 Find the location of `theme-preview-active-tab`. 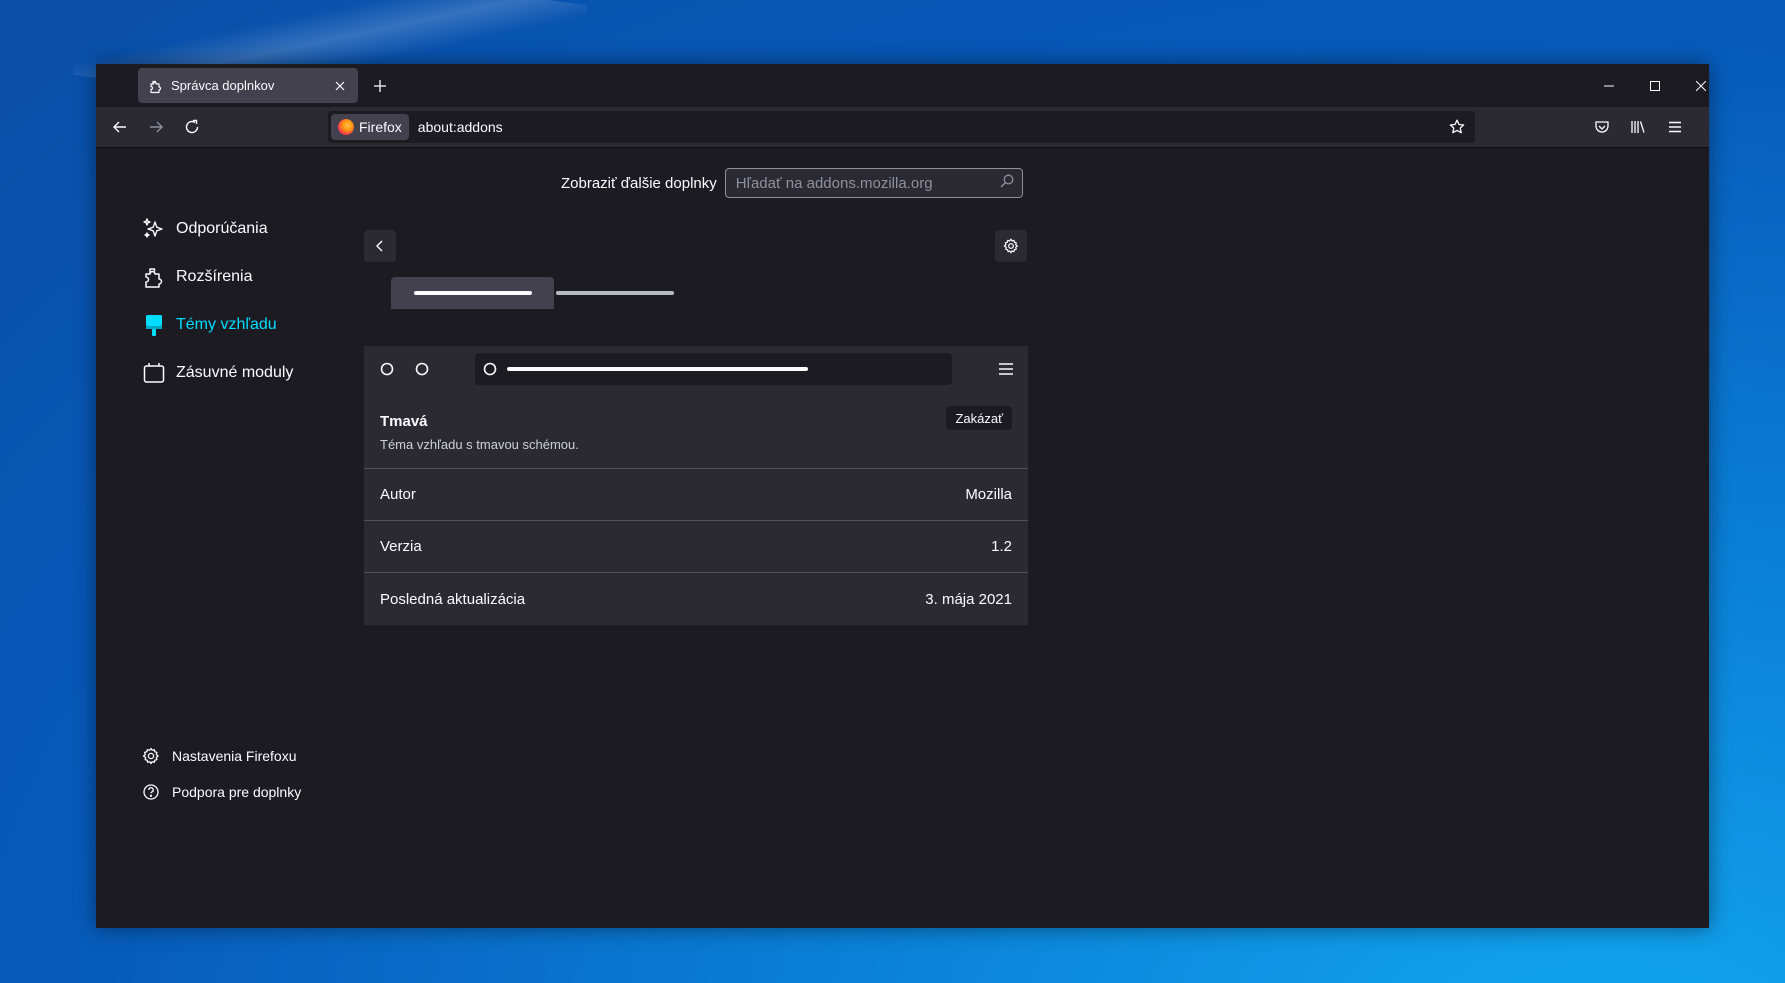

theme-preview-active-tab is located at coordinates (472, 293).